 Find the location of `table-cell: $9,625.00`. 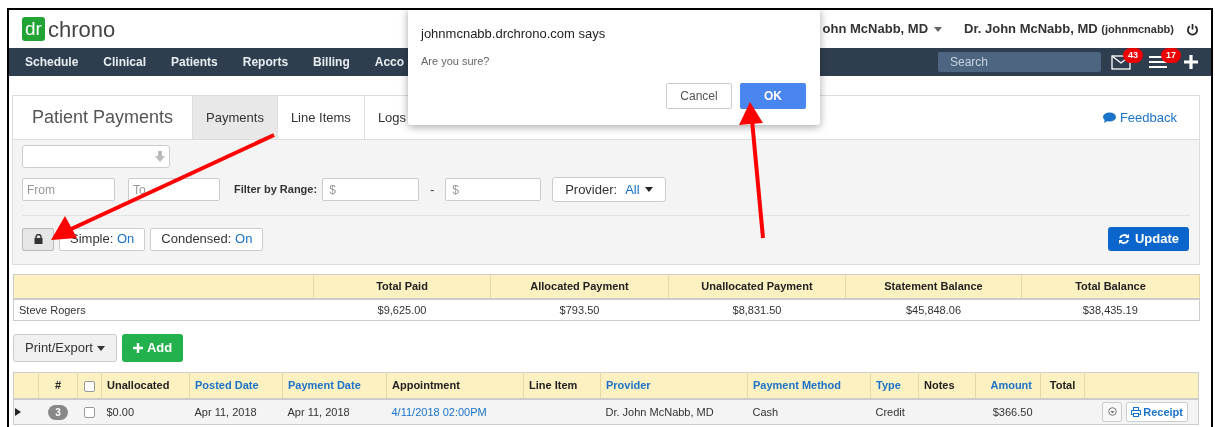

table-cell: $9,625.00 is located at coordinates (402, 309).